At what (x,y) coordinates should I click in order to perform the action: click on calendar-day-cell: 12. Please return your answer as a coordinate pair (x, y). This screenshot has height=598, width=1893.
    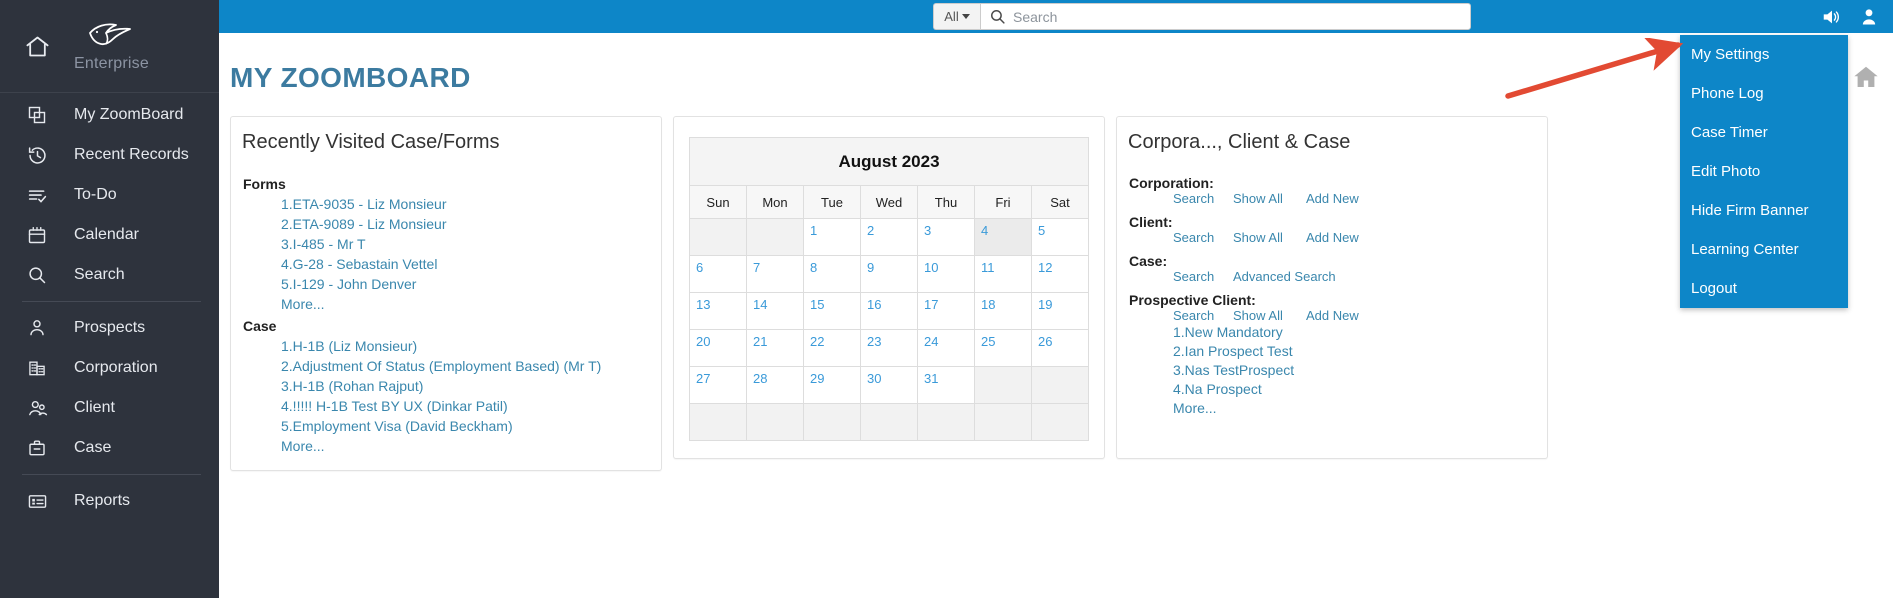
    Looking at the image, I should click on (1060, 274).